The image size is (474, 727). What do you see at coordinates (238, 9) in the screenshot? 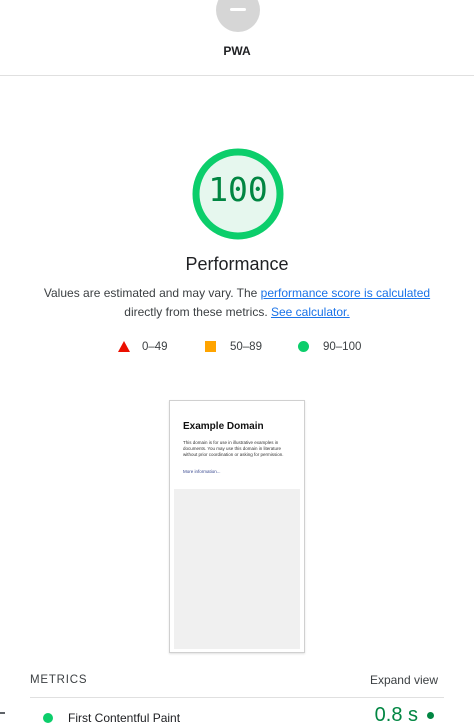
I see `dash-icon` at bounding box center [238, 9].